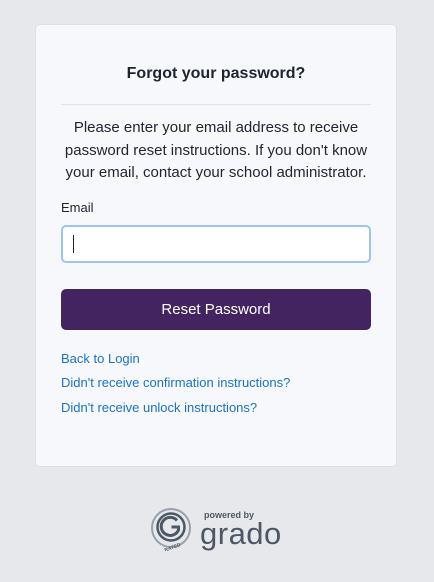 This screenshot has width=434, height=582. I want to click on text-caret, so click(73, 243).